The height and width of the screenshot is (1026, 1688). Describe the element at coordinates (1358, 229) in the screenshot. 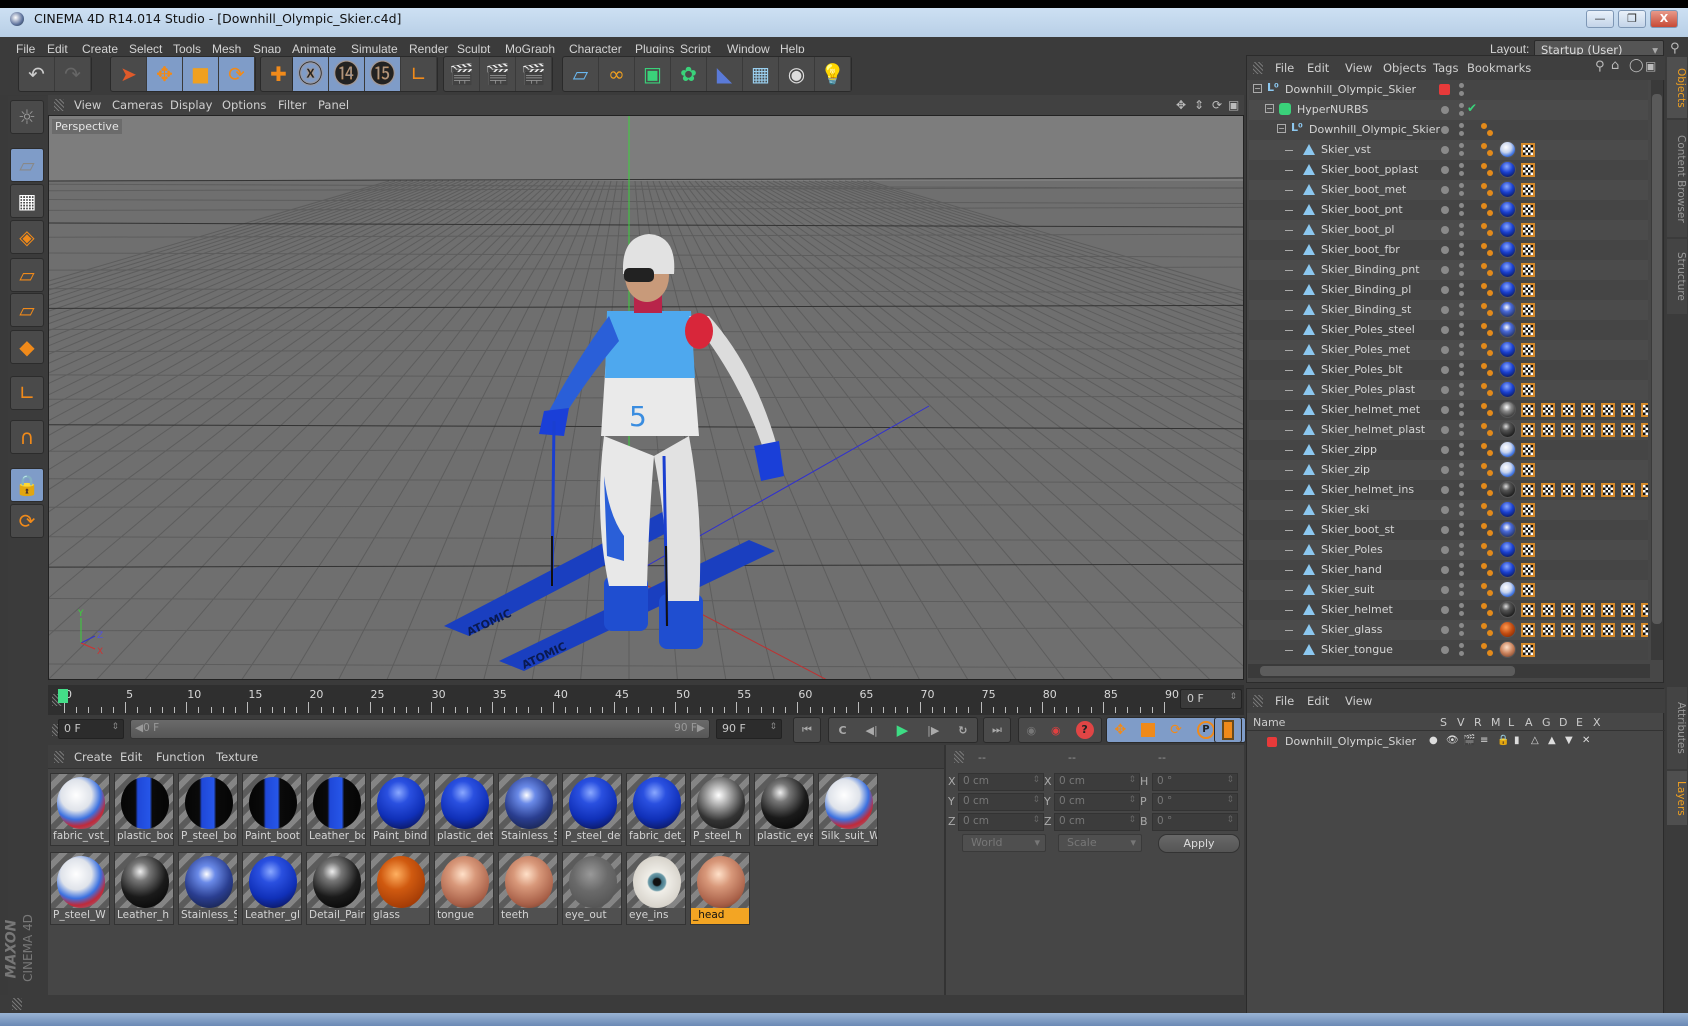

I see `object-name: Skier_boot_pl` at that location.